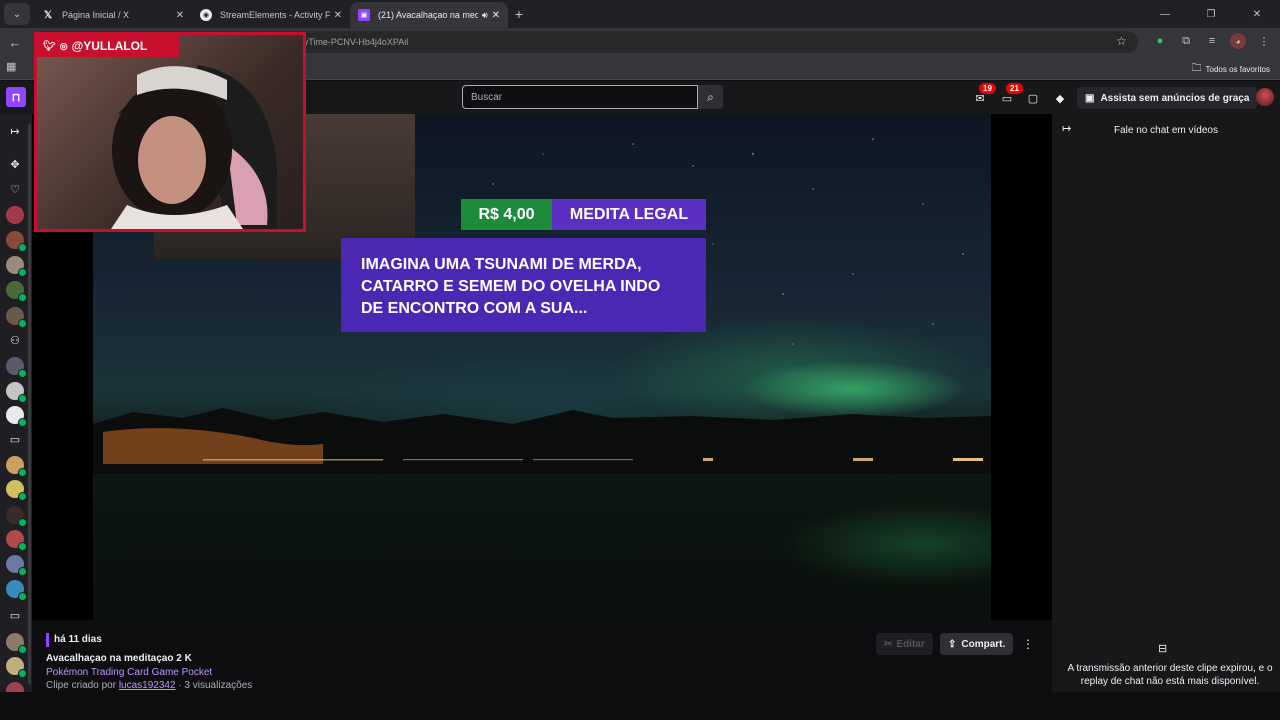  I want to click on browser-menu-icon: ⋮, so click(1264, 41).